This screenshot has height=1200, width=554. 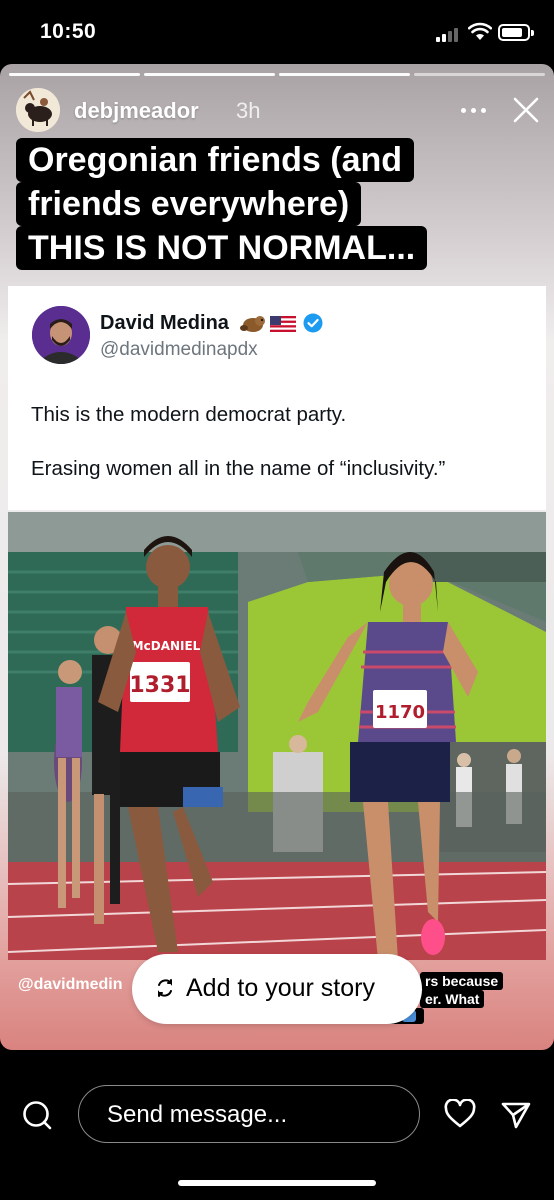 I want to click on runner-bib: 1170, so click(x=400, y=712).